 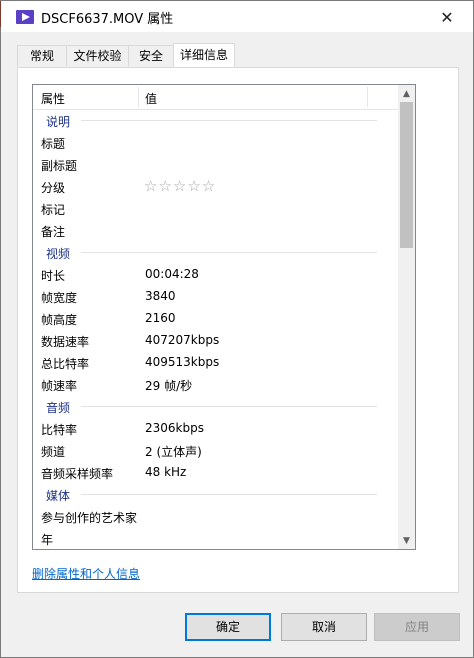 I want to click on property-value: 3840, so click(x=160, y=296).